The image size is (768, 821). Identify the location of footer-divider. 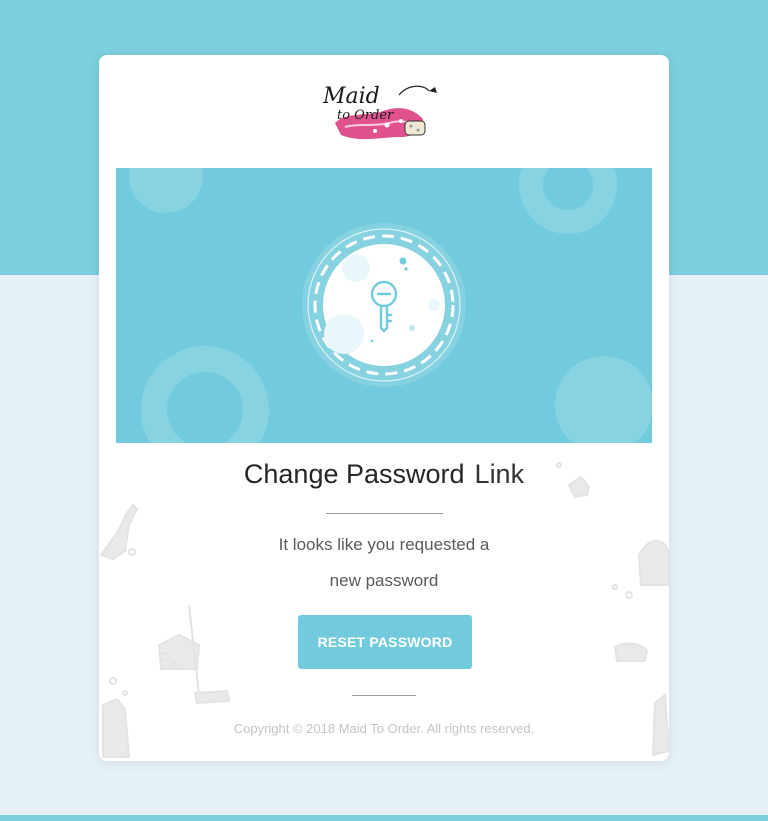
(384, 695).